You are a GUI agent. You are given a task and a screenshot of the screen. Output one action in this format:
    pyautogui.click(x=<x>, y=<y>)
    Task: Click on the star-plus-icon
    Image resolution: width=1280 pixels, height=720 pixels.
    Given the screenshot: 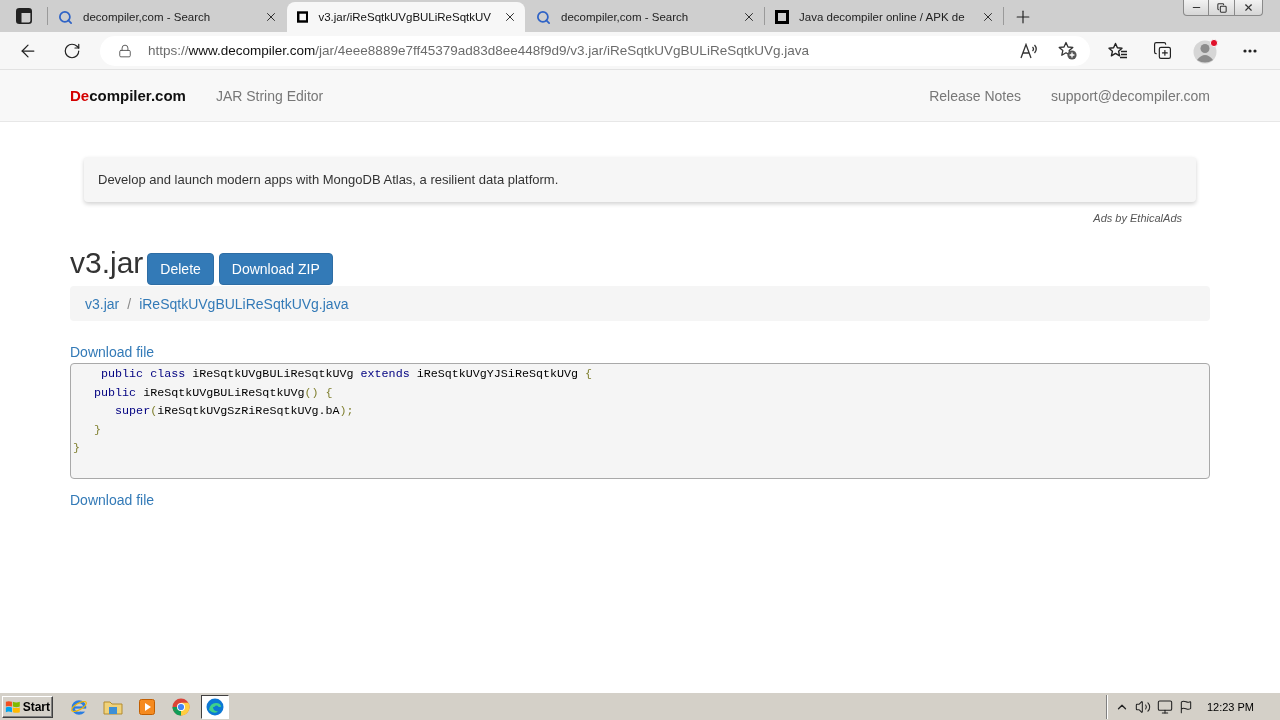 What is the action you would take?
    pyautogui.click(x=1067, y=50)
    